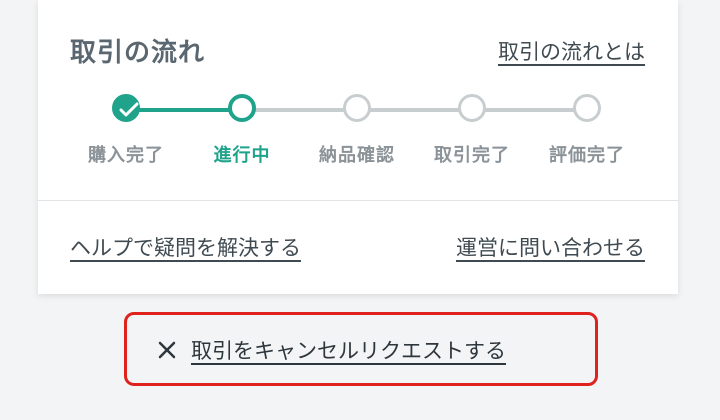 This screenshot has width=720, height=420. Describe the element at coordinates (357, 155) in the screenshot. I see `step-3-label: 納品確認` at that location.